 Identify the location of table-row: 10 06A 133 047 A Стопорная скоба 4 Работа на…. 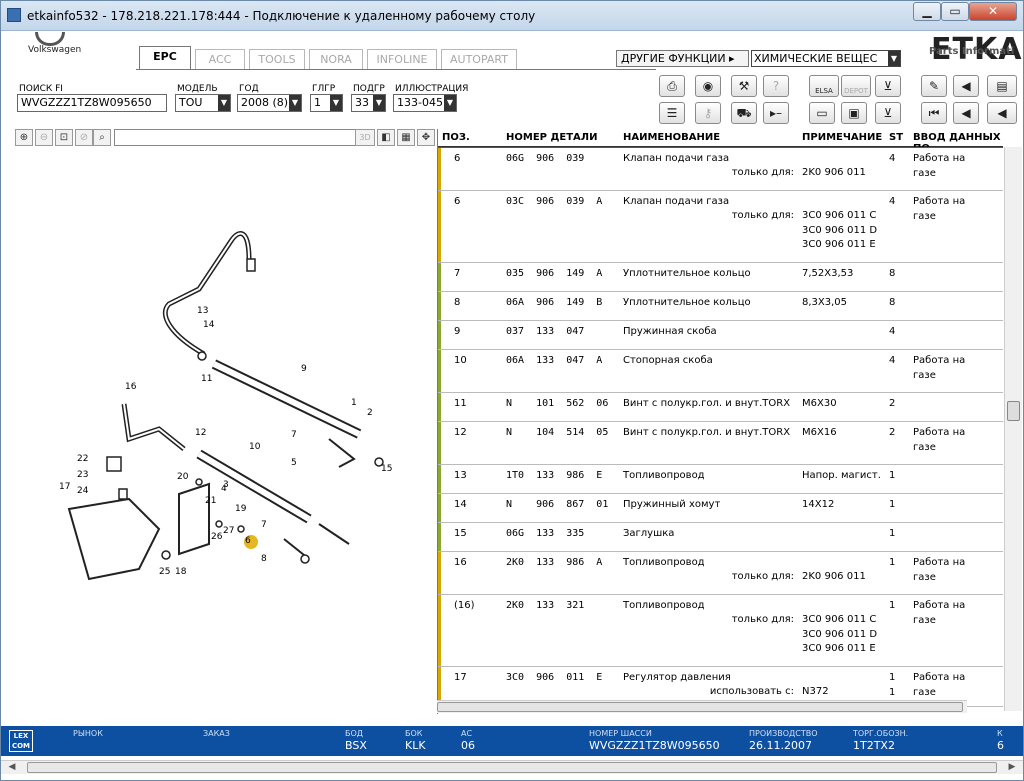
(720, 371).